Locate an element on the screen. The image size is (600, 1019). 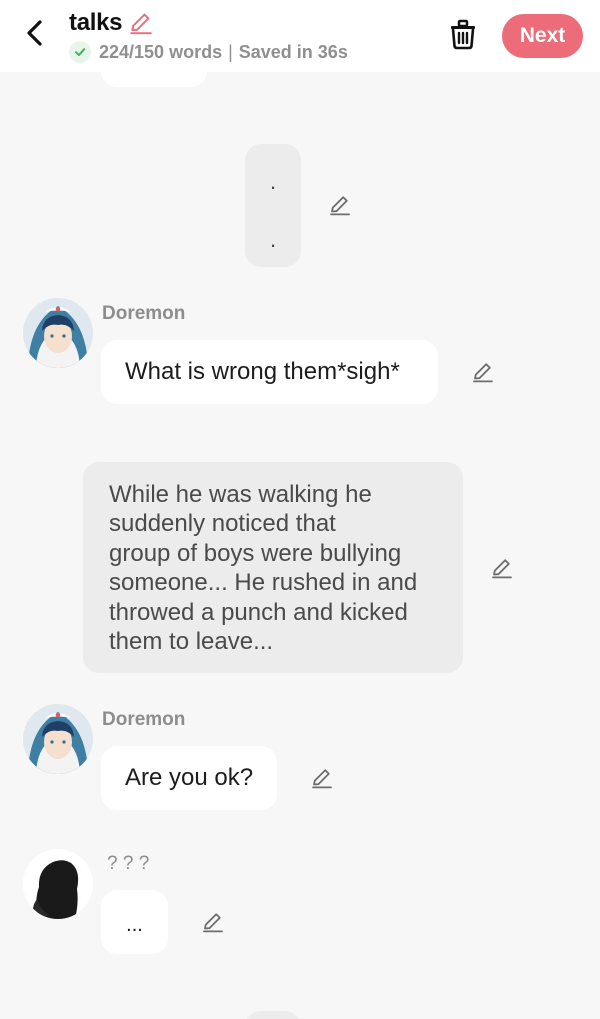
delete-button is located at coordinates (463, 34).